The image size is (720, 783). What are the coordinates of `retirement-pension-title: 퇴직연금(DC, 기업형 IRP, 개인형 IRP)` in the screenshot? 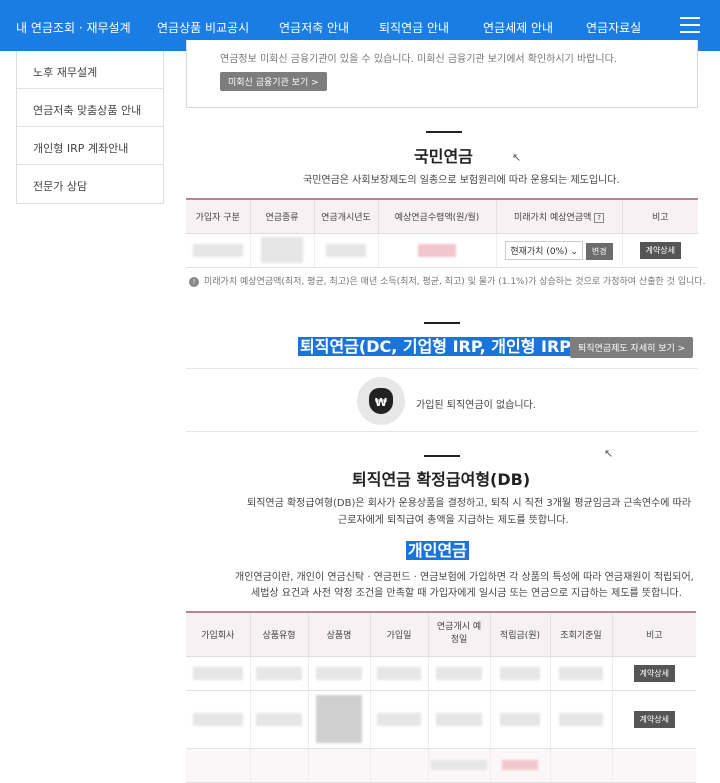 It's located at (439, 345).